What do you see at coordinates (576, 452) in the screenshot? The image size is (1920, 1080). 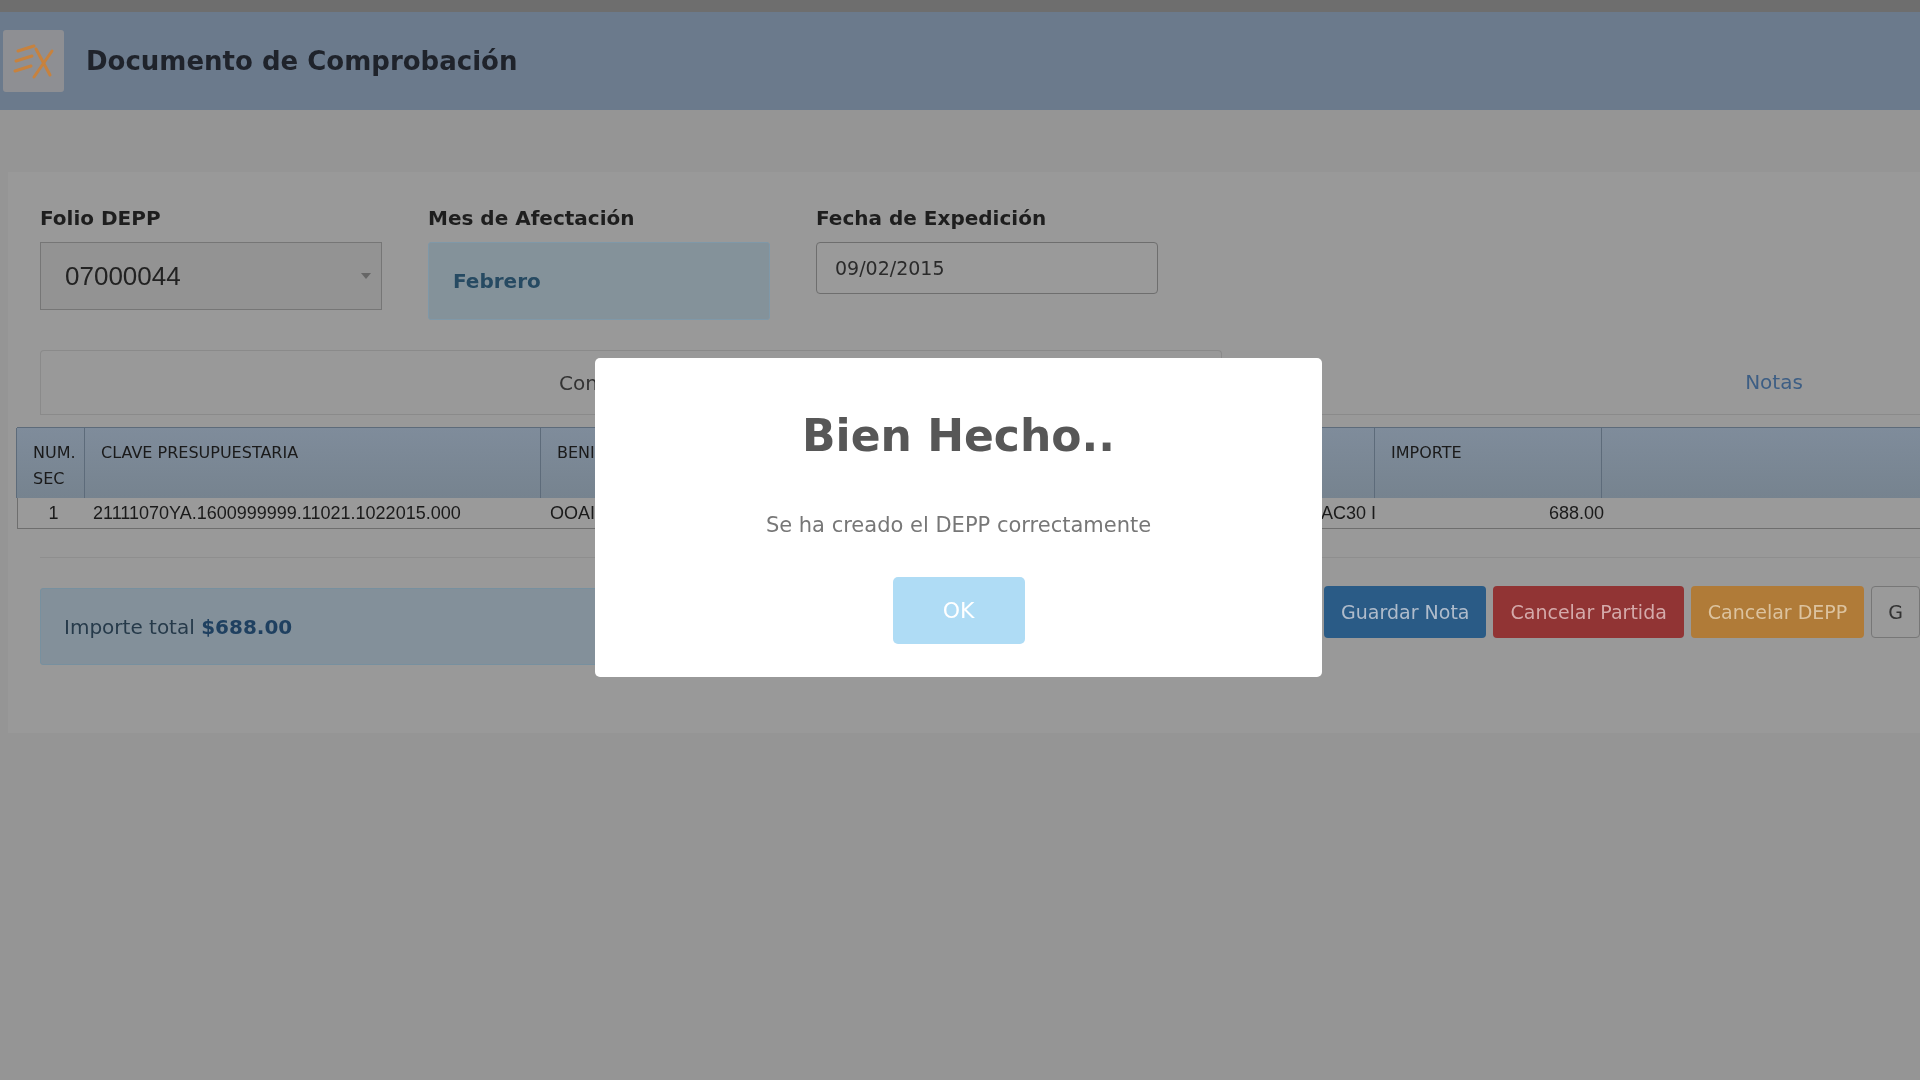 I see `column-header: BENI` at bounding box center [576, 452].